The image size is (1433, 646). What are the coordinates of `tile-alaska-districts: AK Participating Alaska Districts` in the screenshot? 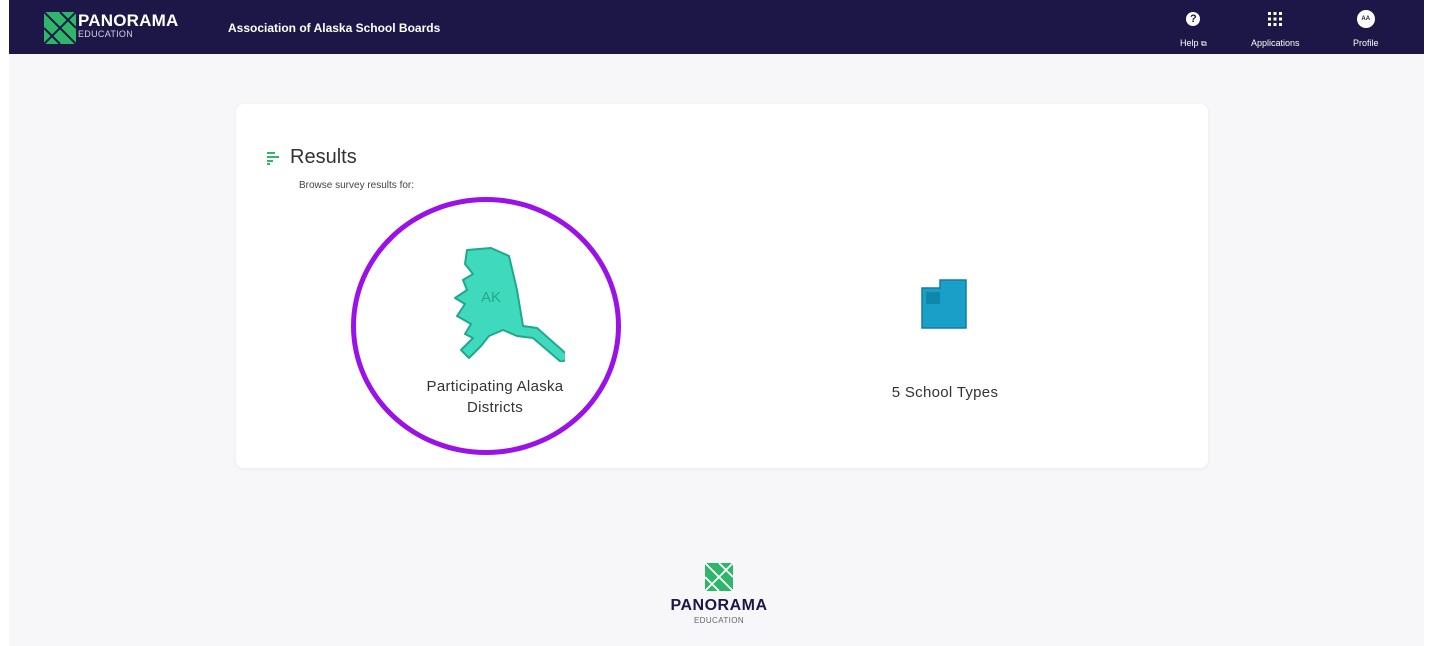 It's located at (495, 332).